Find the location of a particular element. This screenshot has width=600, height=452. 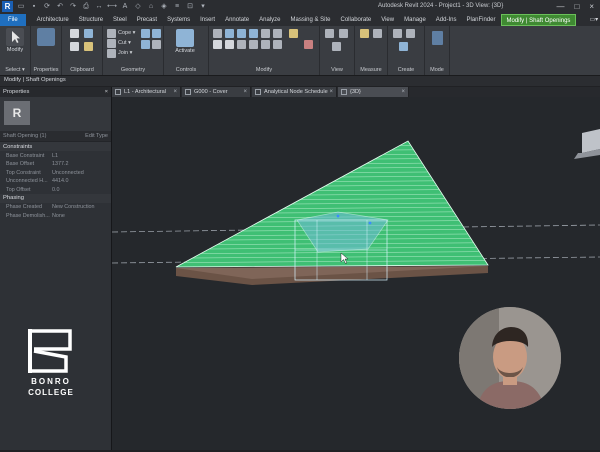

paste-icon is located at coordinates (74, 33).